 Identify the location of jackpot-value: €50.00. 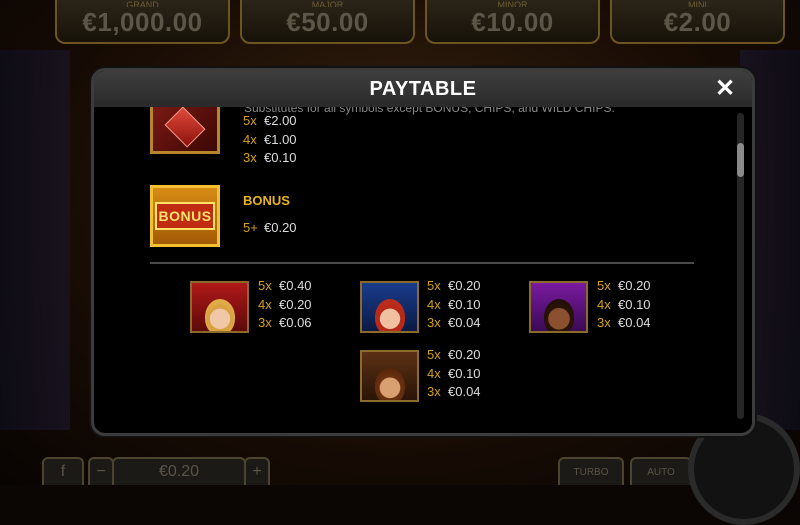
(327, 22).